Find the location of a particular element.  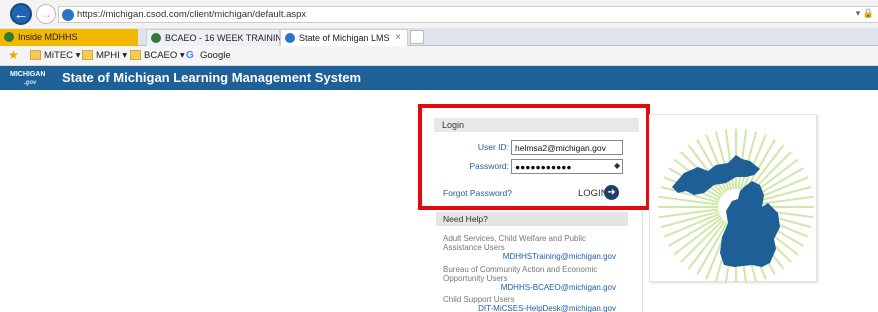

password-row: Password: ◆ is located at coordinates (536, 166).